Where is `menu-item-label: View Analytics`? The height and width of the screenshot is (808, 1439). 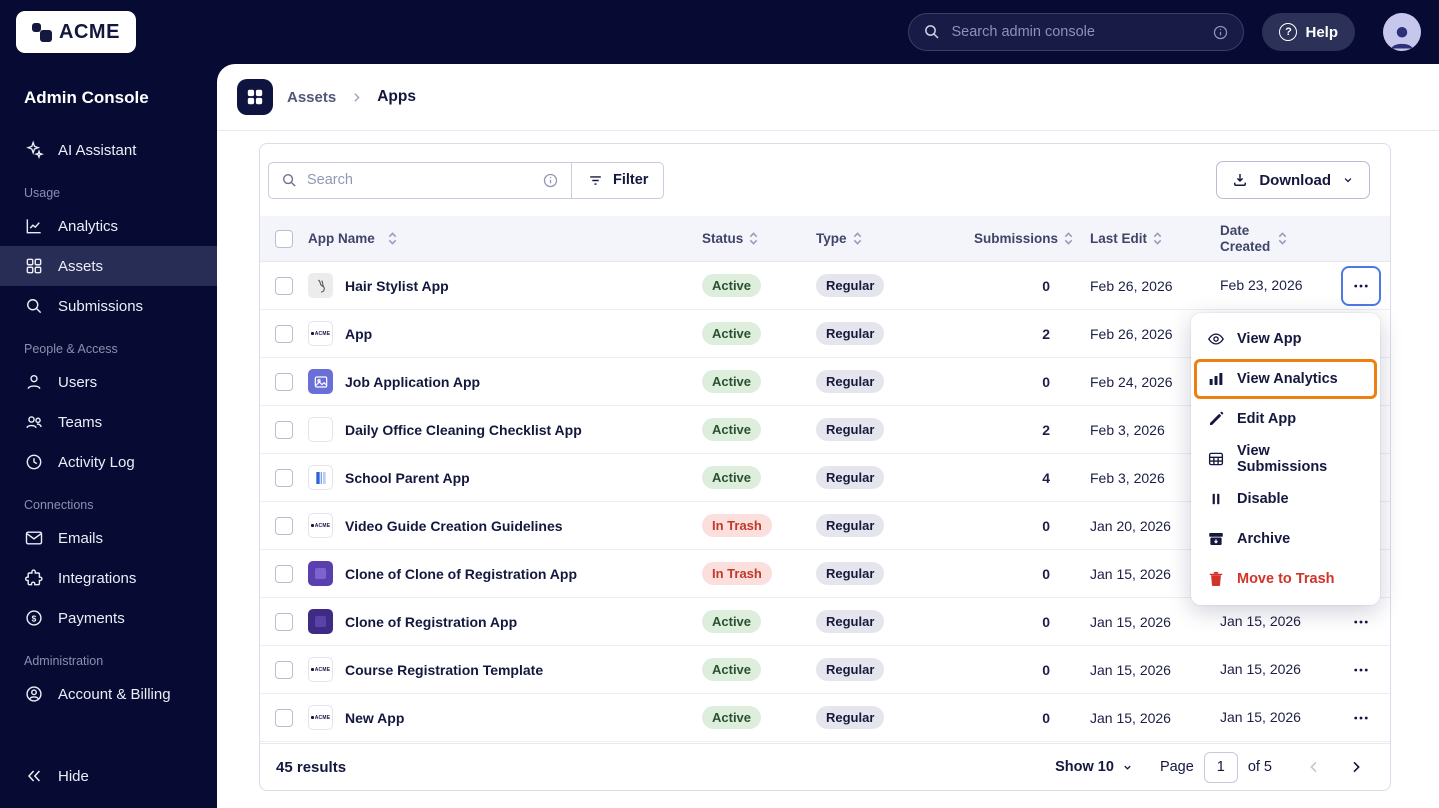
menu-item-label: View Analytics is located at coordinates (1287, 379).